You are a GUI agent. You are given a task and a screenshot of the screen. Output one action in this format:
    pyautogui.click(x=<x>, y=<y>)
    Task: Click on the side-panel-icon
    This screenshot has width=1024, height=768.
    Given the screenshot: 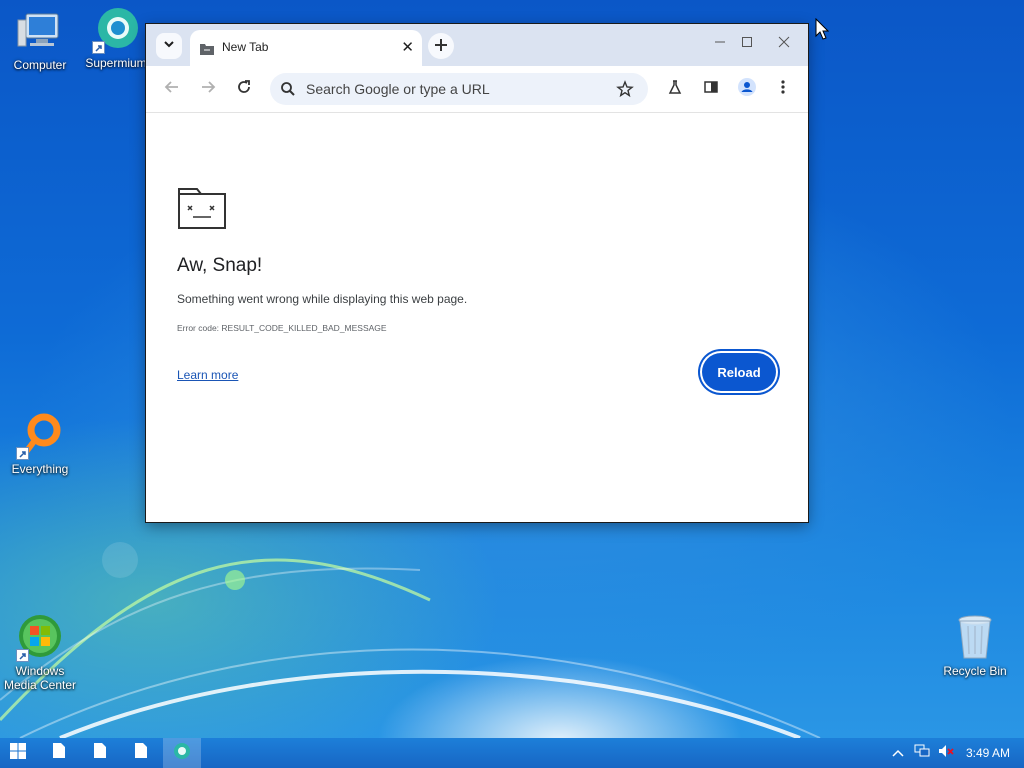 What is the action you would take?
    pyautogui.click(x=711, y=89)
    